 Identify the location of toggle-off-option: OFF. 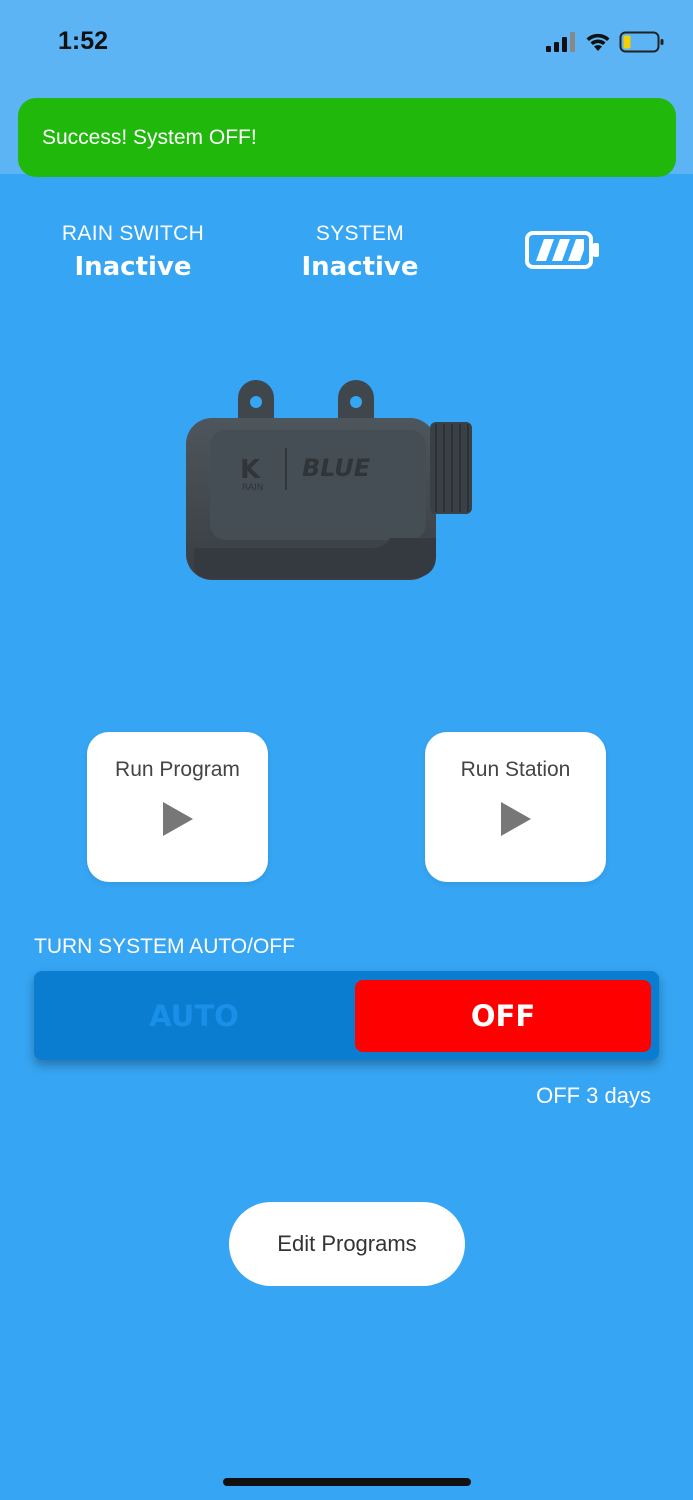
(503, 1016).